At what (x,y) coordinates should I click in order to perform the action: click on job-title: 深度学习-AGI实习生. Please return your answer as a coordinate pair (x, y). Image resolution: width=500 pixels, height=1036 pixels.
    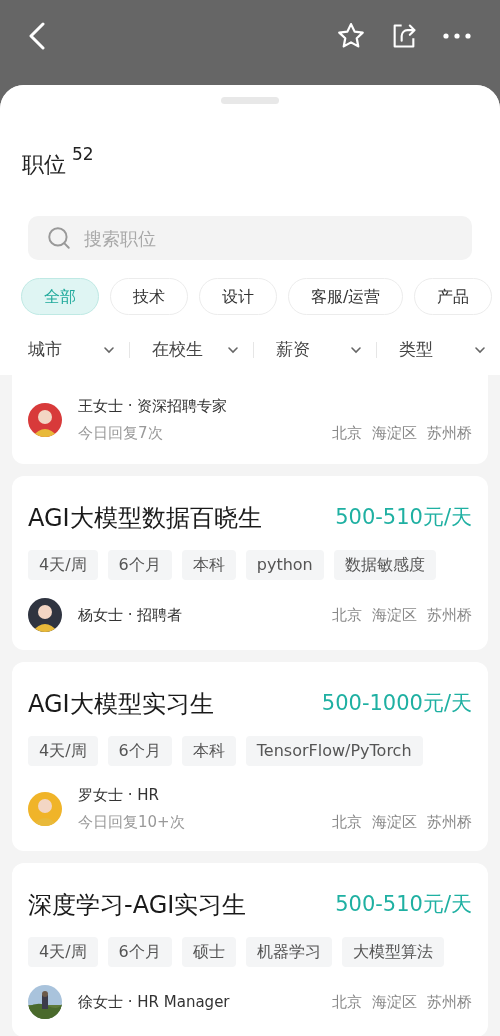
    Looking at the image, I should click on (137, 905).